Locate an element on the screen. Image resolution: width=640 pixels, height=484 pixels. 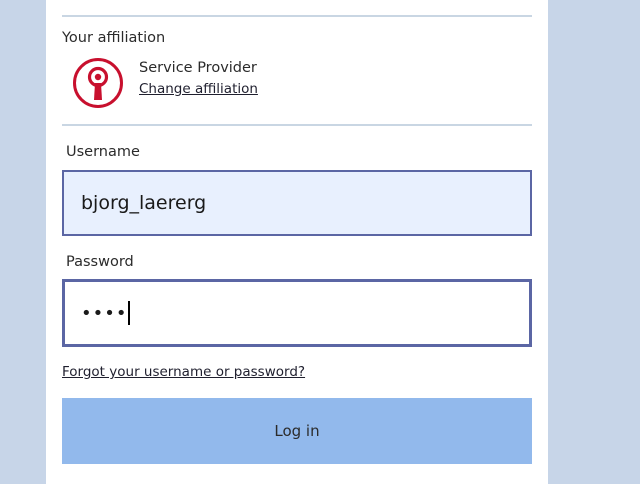
password-input: •••• is located at coordinates (297, 313).